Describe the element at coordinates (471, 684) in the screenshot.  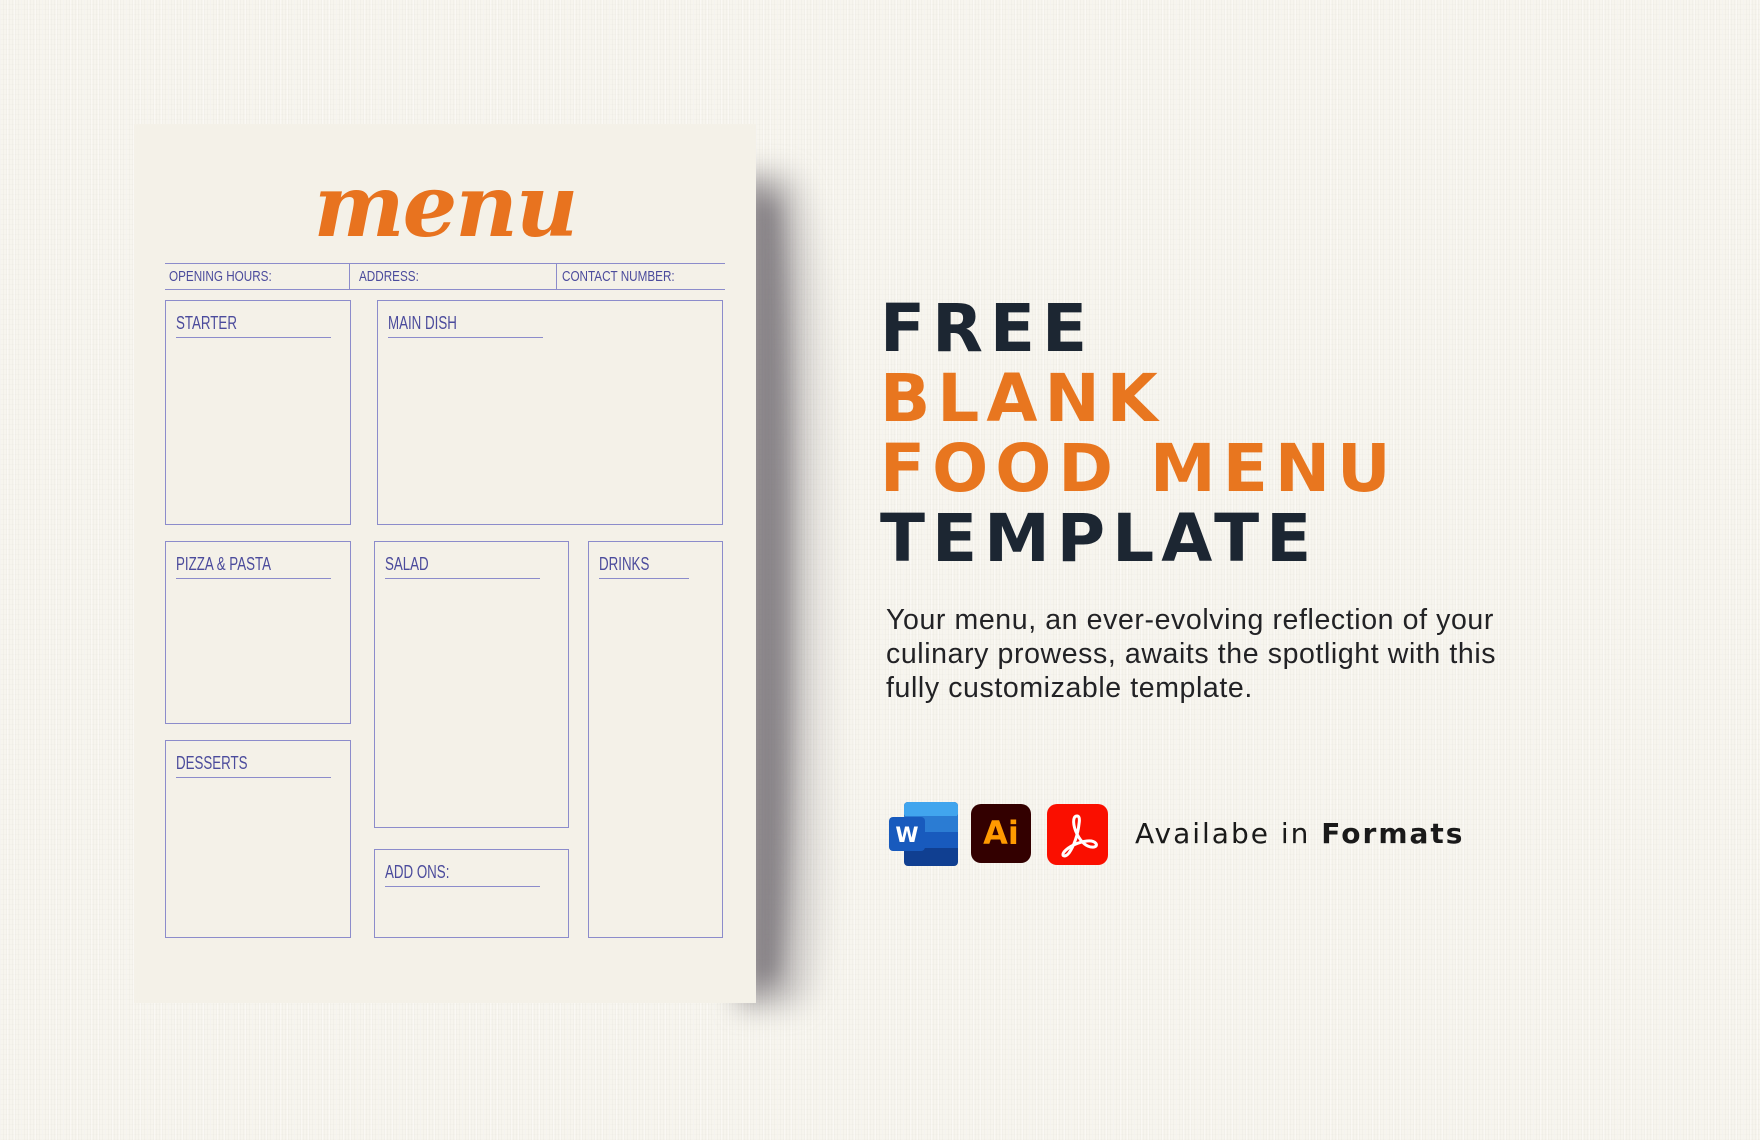
I see `section-salad: SALAD` at that location.